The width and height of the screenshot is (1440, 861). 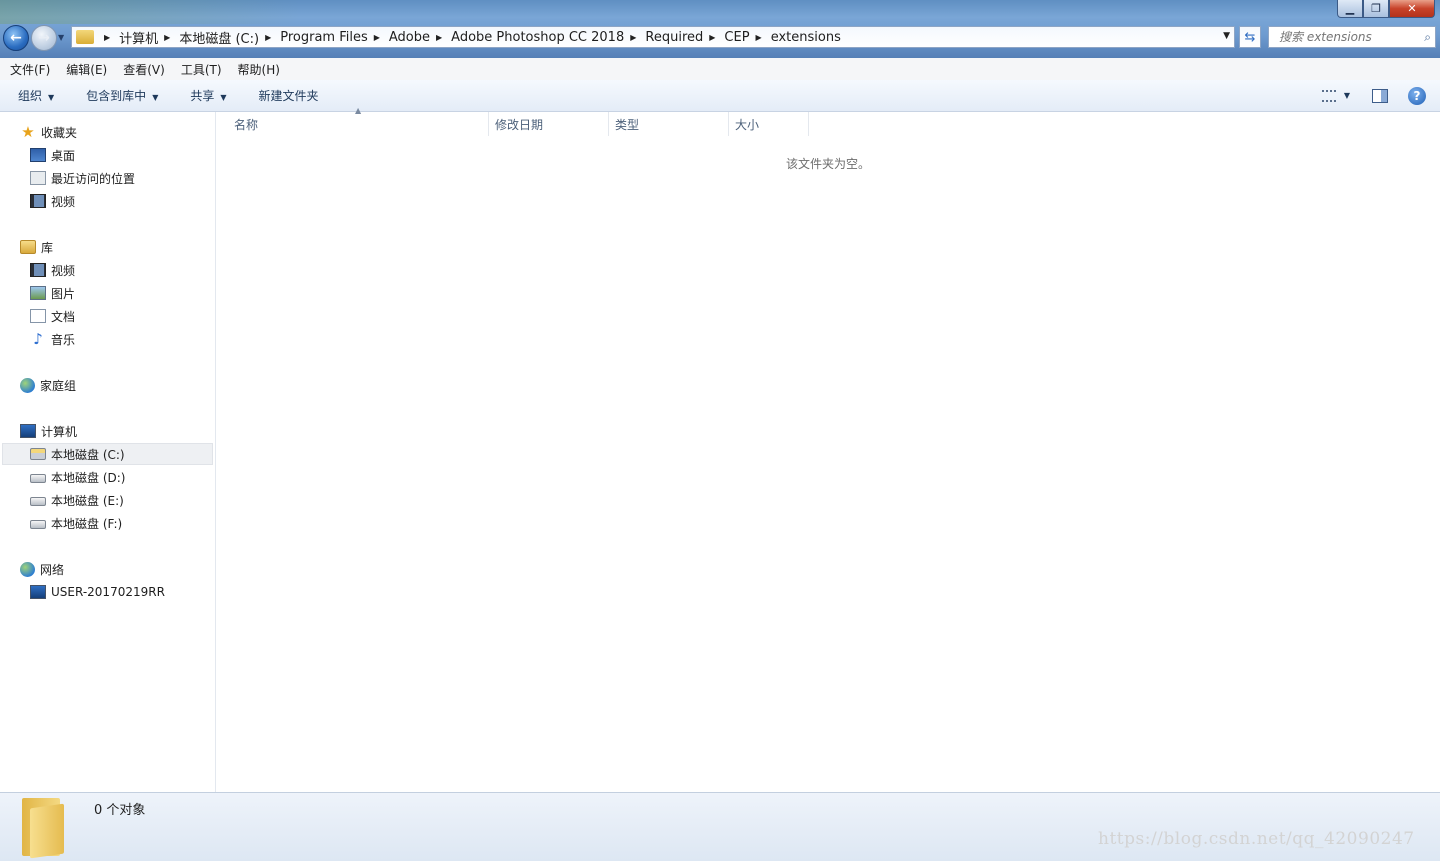 What do you see at coordinates (1328, 95) in the screenshot?
I see `change-view-icon` at bounding box center [1328, 95].